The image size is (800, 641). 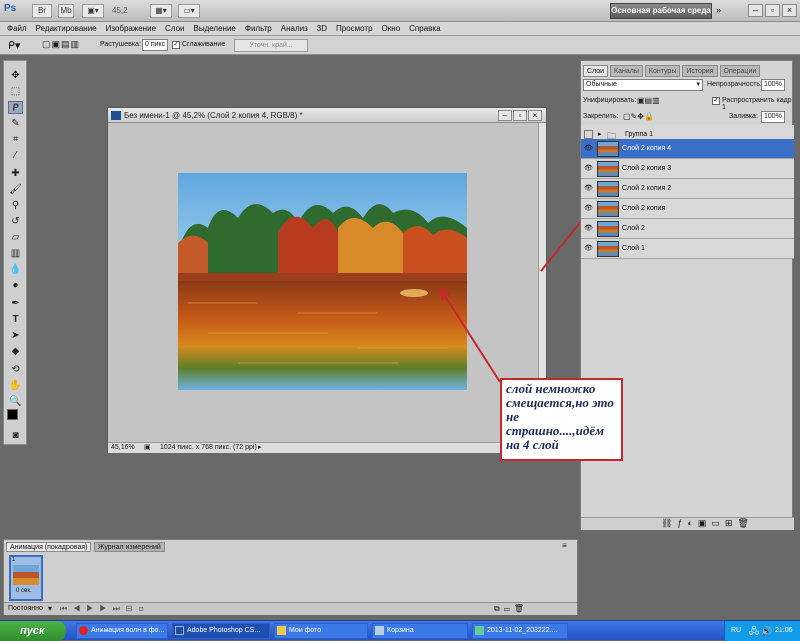 What do you see at coordinates (424, 28) in the screenshot?
I see `menu-help: Справка` at bounding box center [424, 28].